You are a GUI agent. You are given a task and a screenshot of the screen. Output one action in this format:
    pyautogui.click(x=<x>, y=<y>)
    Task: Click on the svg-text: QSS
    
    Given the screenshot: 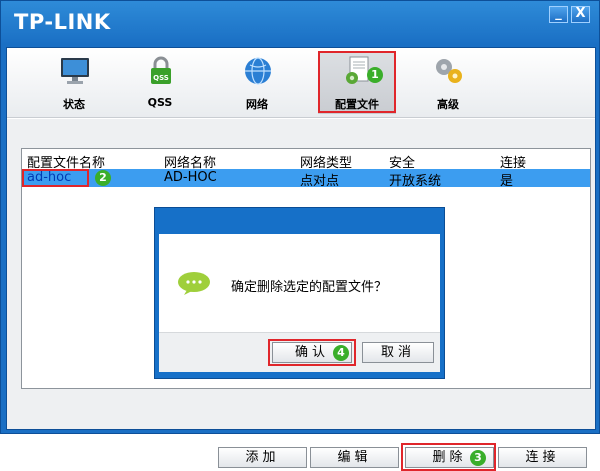 What is the action you would take?
    pyautogui.click(x=161, y=78)
    